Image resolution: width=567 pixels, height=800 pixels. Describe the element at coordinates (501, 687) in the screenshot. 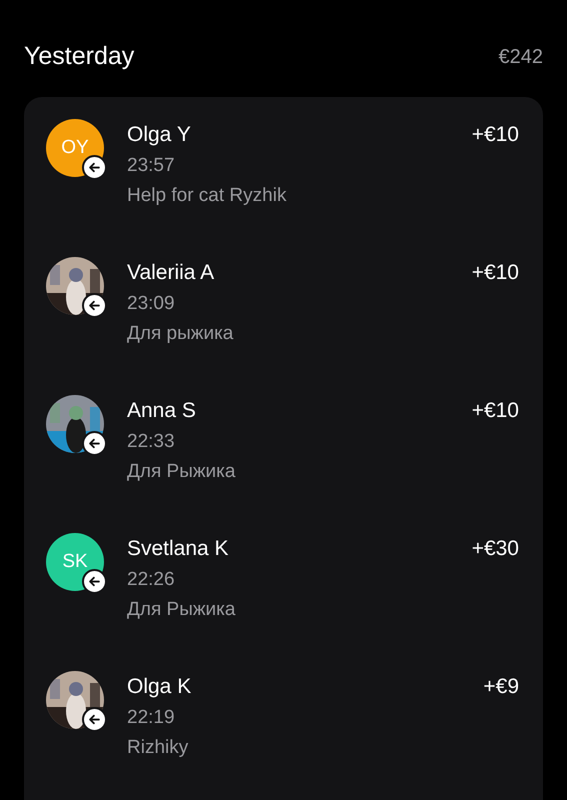

I see `amount: +€9` at that location.